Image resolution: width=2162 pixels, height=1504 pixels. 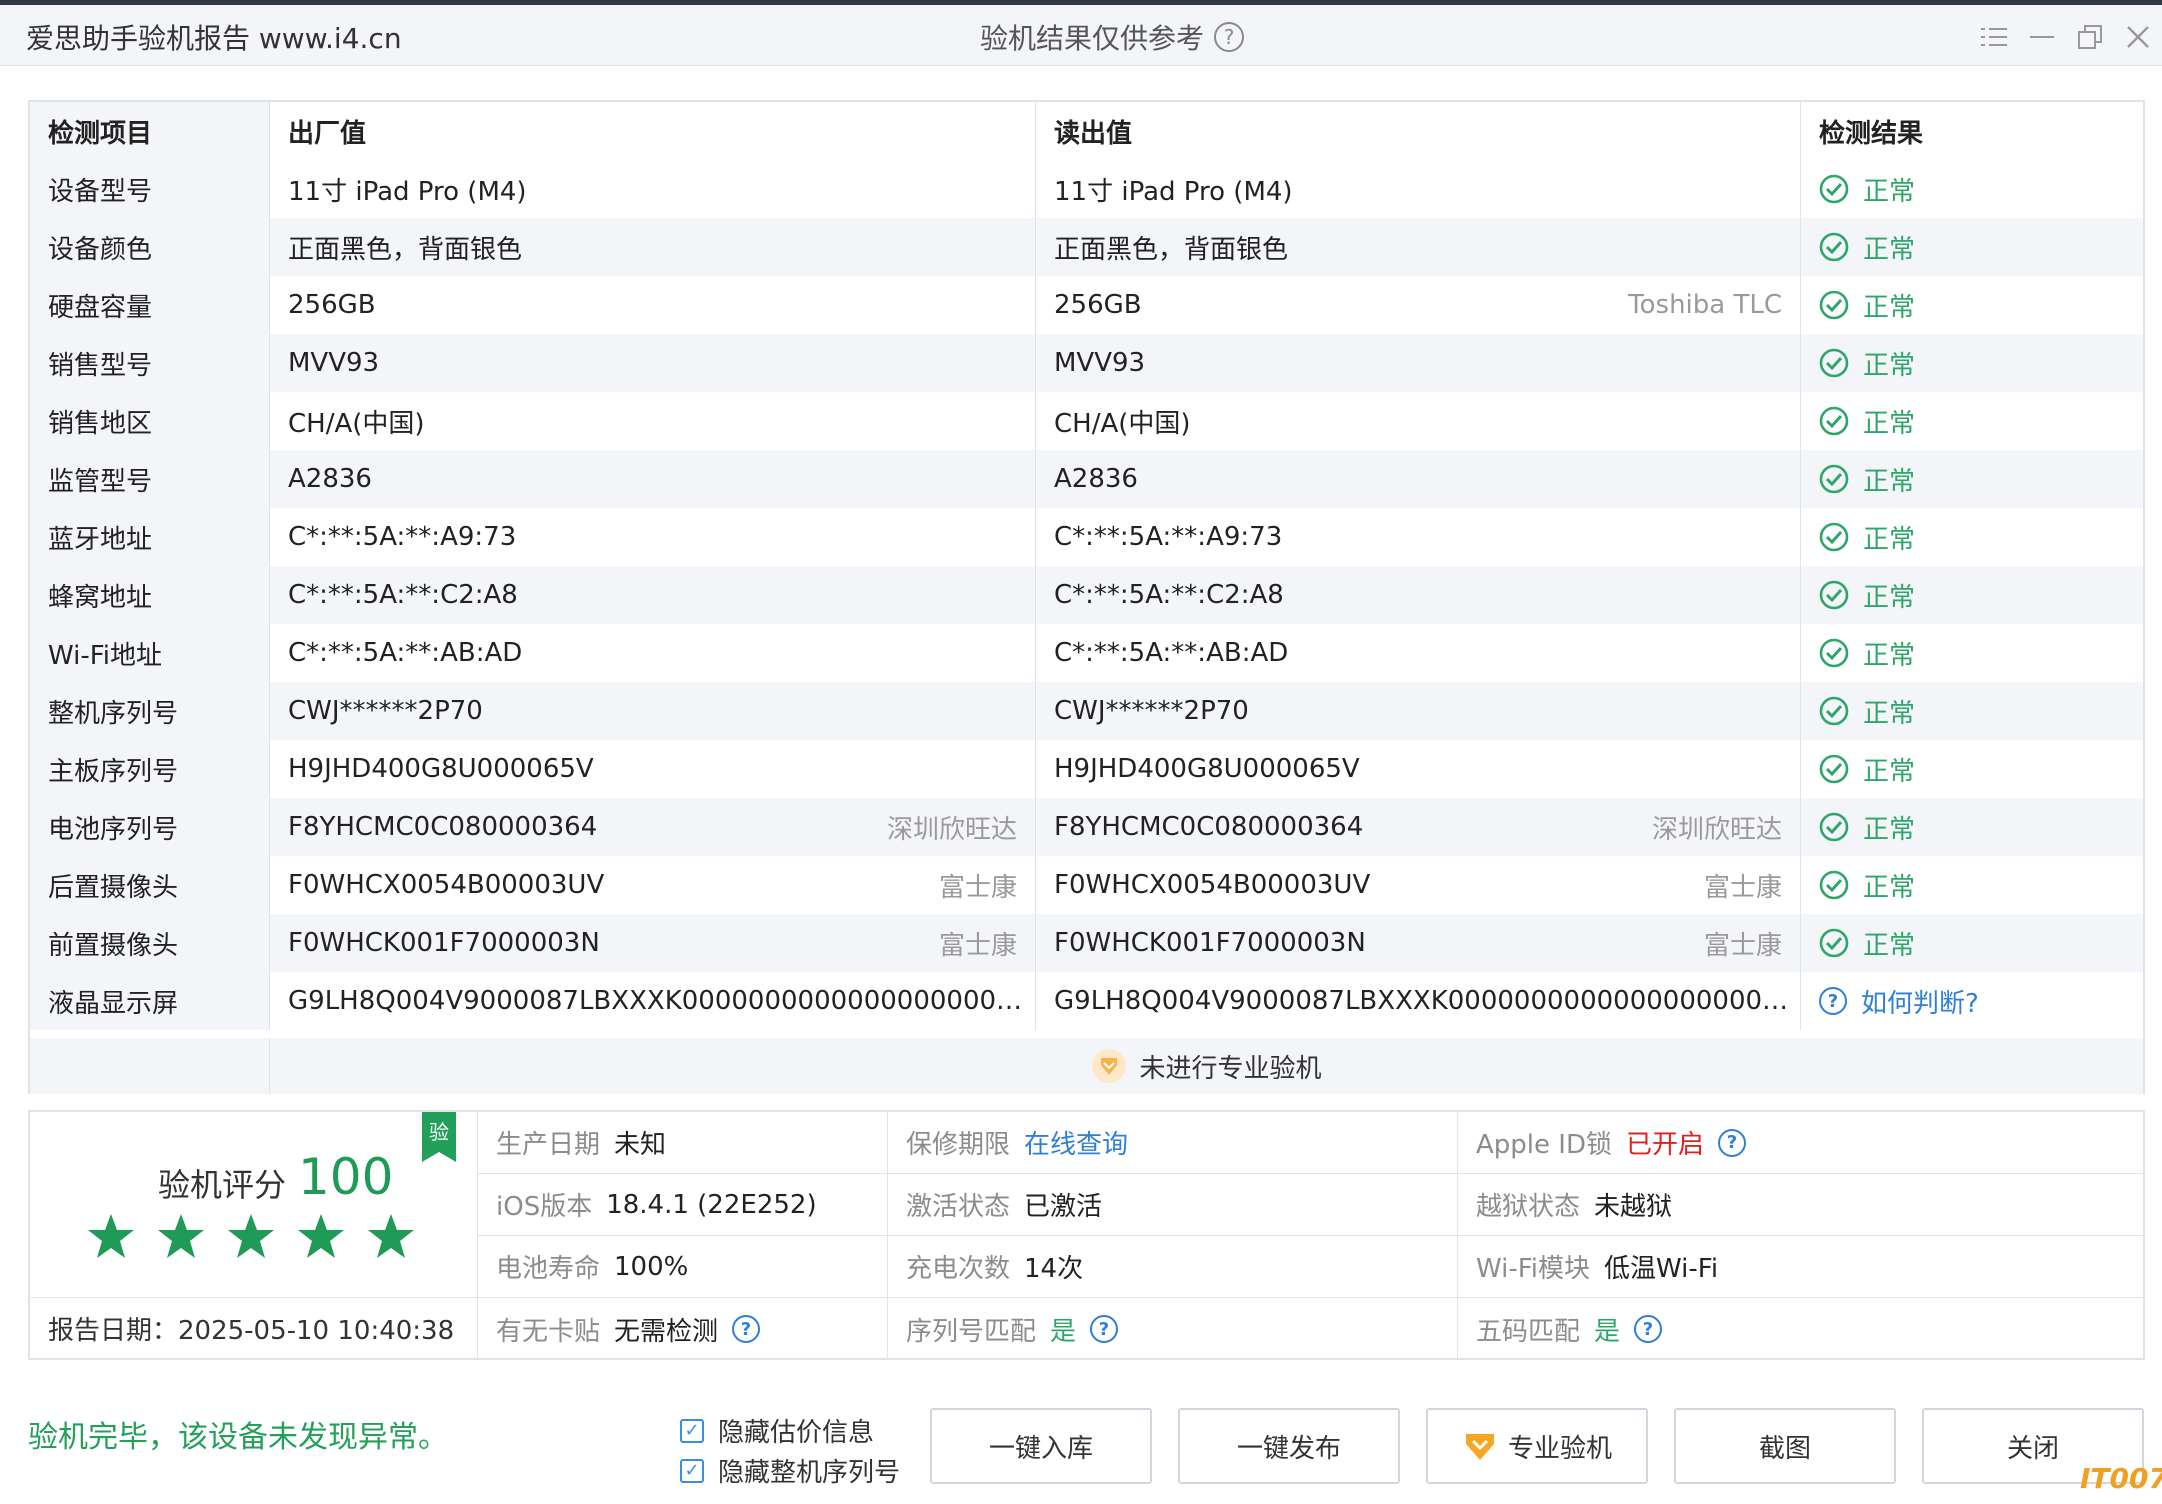 What do you see at coordinates (1418, 131) in the screenshot?
I see `header-read: 读出值` at bounding box center [1418, 131].